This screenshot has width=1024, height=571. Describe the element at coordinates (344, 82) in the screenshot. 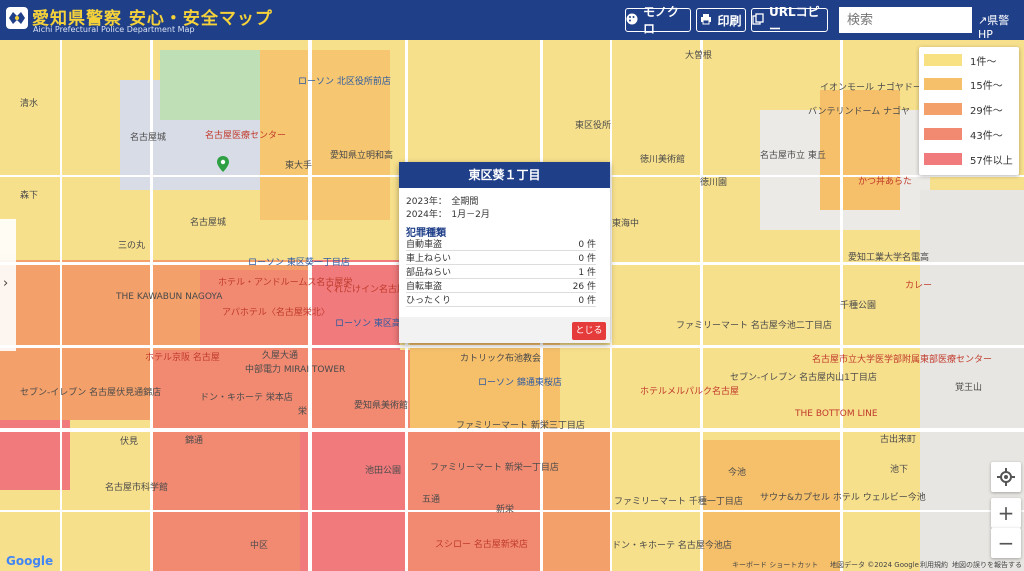

I see `map-label: ローソン 北区役所前店` at that location.